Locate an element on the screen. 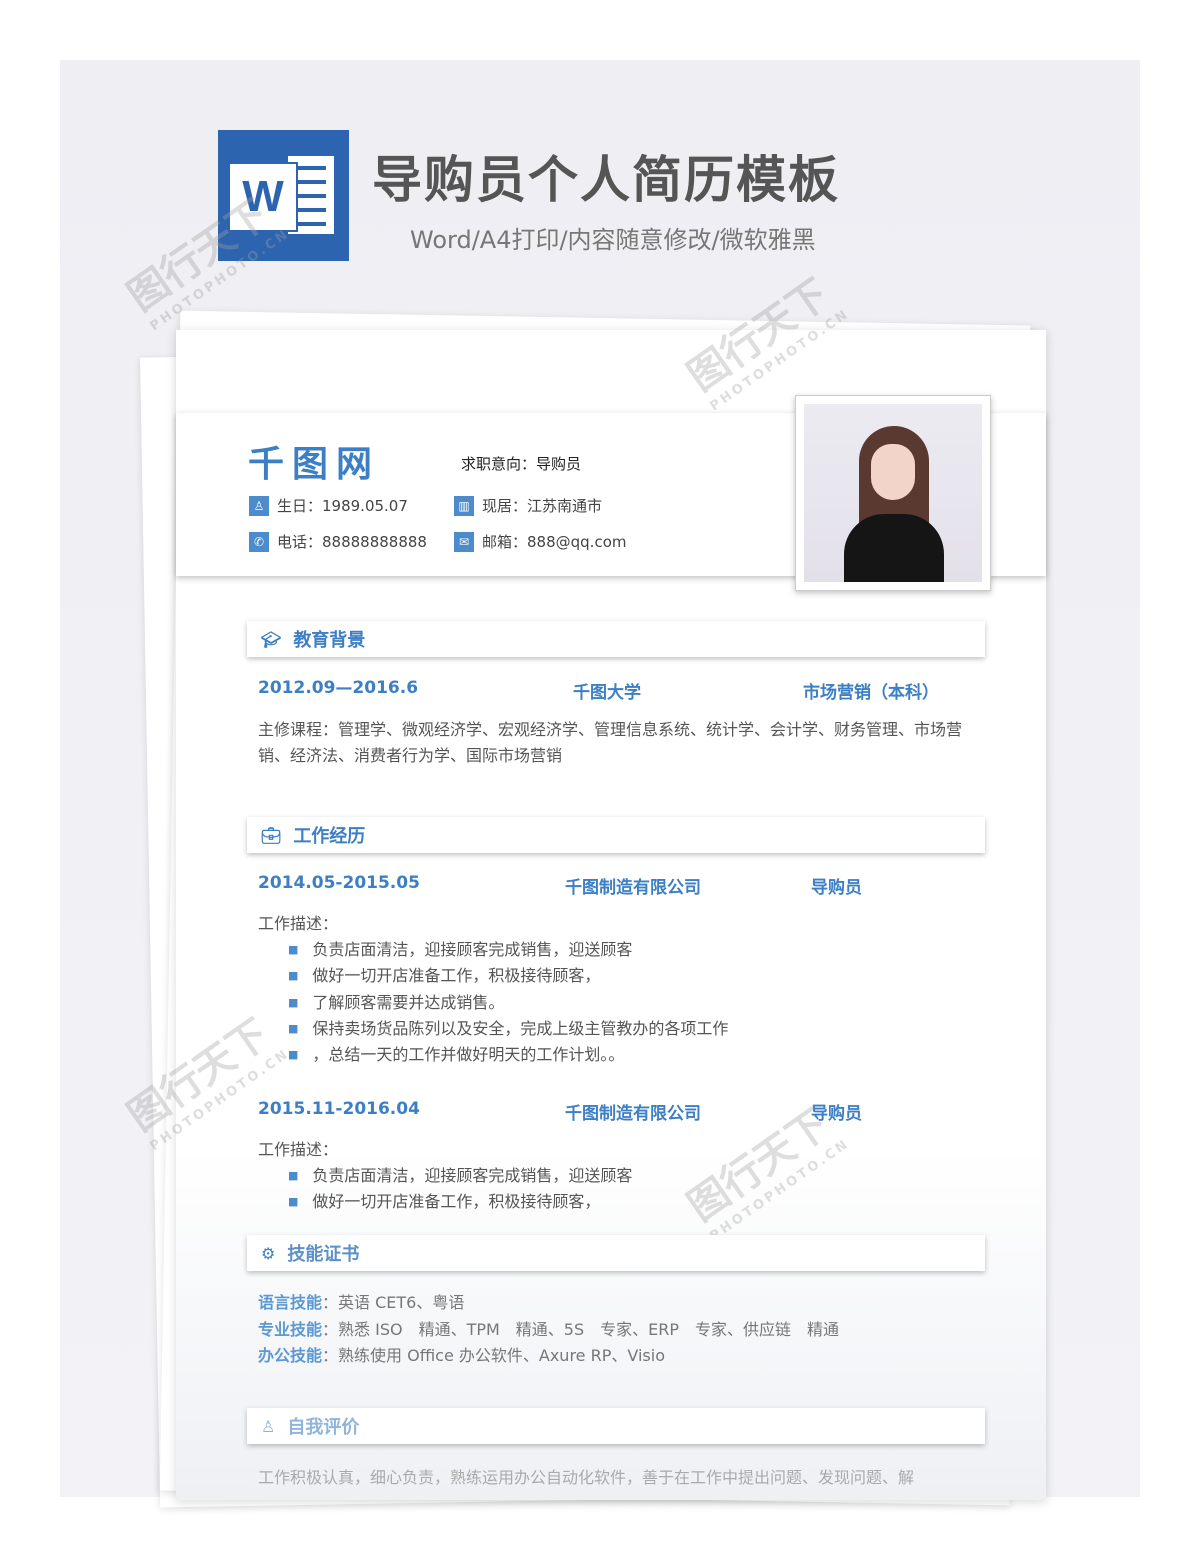 The height and width of the screenshot is (1557, 1200). phone-icon: ✆ is located at coordinates (259, 541).